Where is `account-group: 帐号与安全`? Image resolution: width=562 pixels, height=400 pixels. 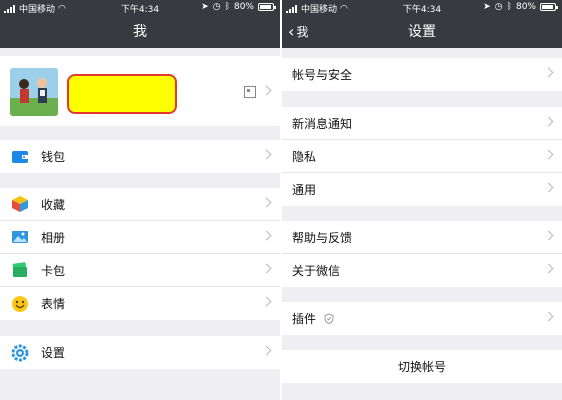
account-group: 帐号与安全 is located at coordinates (422, 74).